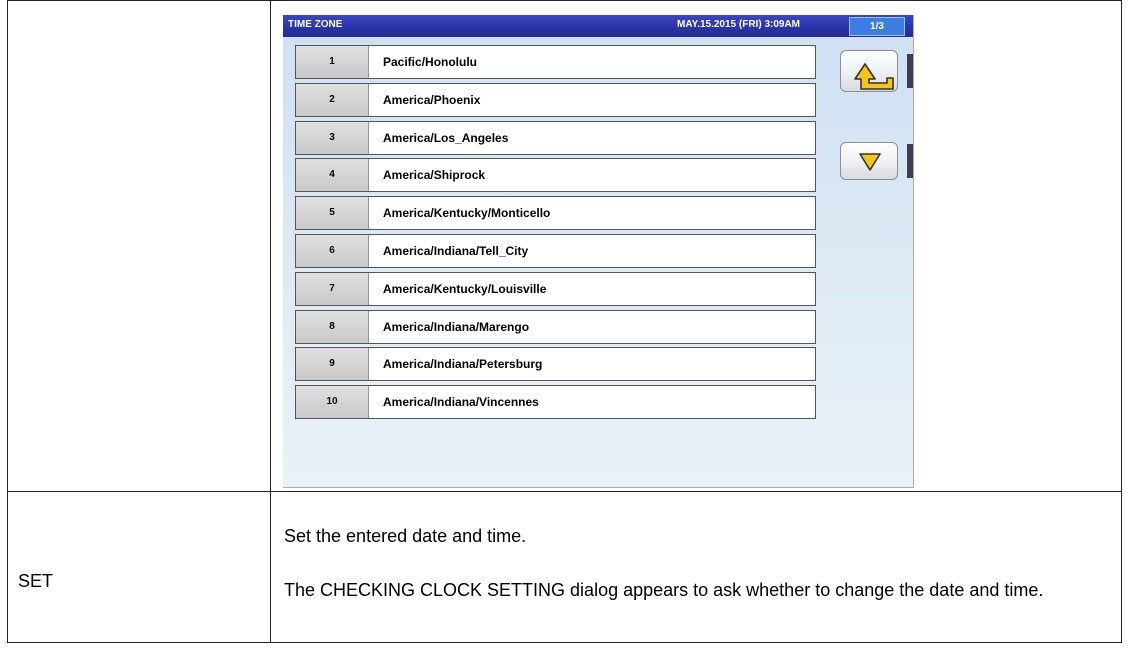 Image resolution: width=1130 pixels, height=650 pixels. I want to click on timezone-name: America/Indiana/Tell_City, so click(456, 251).